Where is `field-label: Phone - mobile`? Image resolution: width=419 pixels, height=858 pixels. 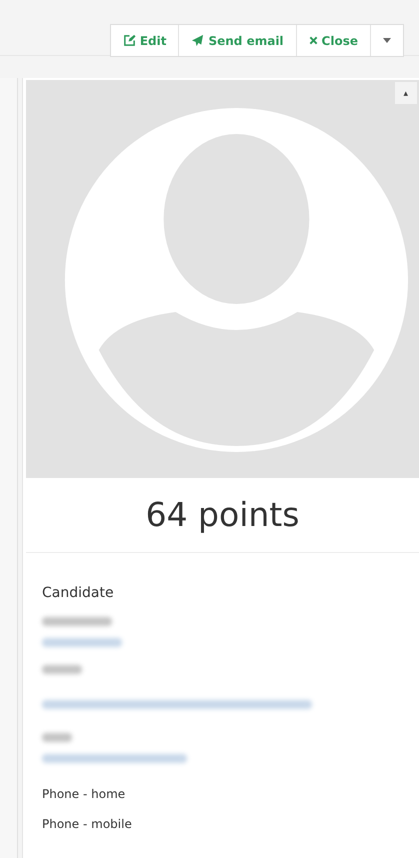
field-label: Phone - mobile is located at coordinates (87, 824).